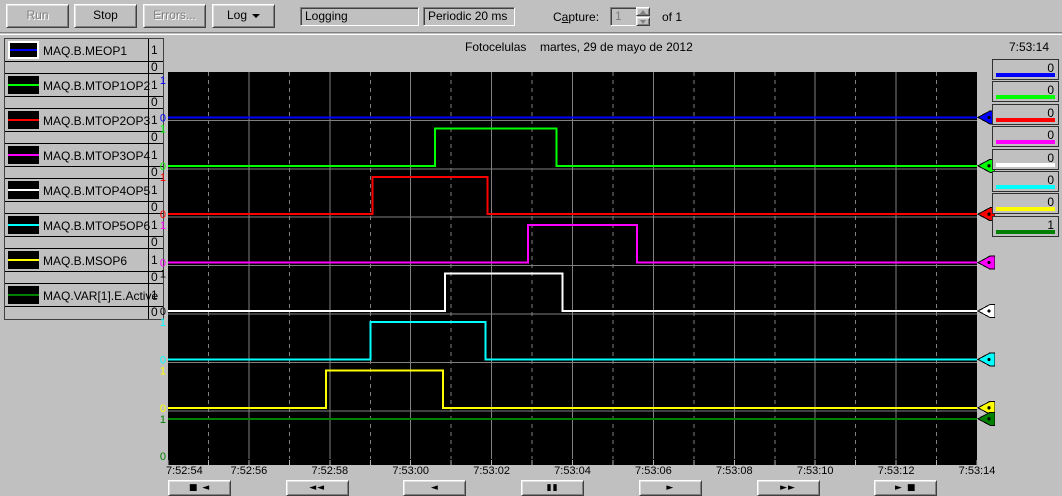 This screenshot has width=1062, height=496. I want to click on time-tick-label: 7:53:04, so click(572, 471).